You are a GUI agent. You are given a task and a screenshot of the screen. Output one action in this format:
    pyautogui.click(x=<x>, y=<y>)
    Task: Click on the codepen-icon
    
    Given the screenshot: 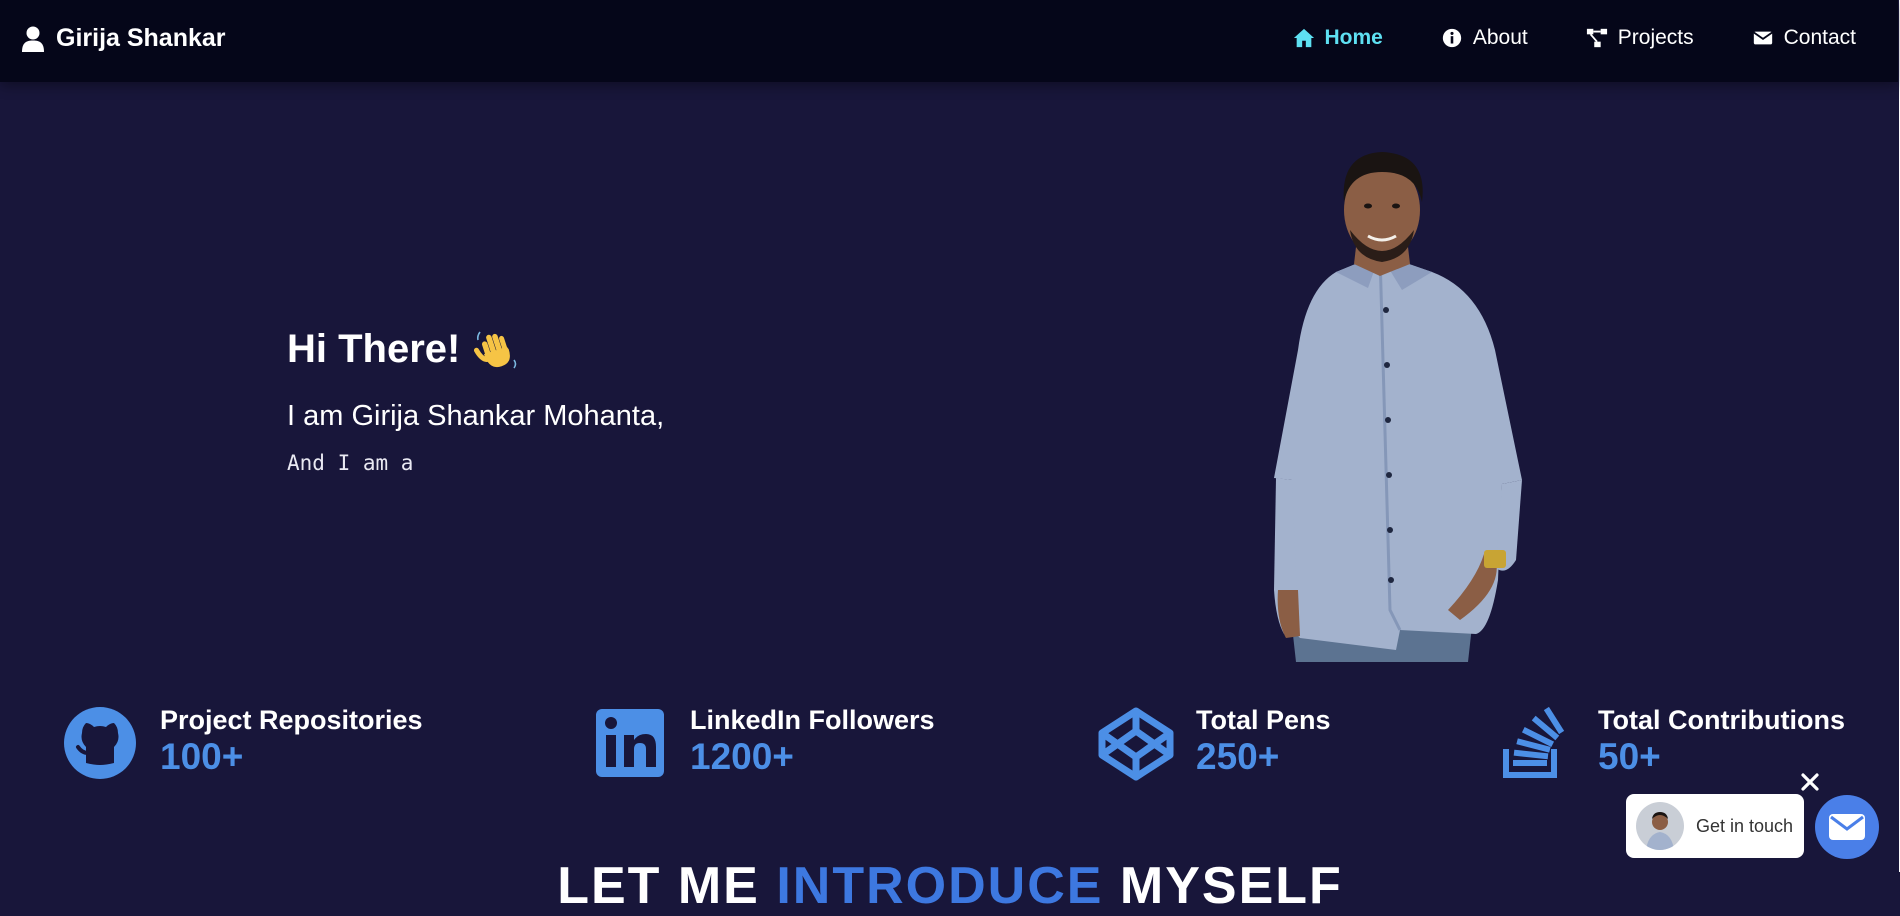 What is the action you would take?
    pyautogui.click(x=1136, y=744)
    